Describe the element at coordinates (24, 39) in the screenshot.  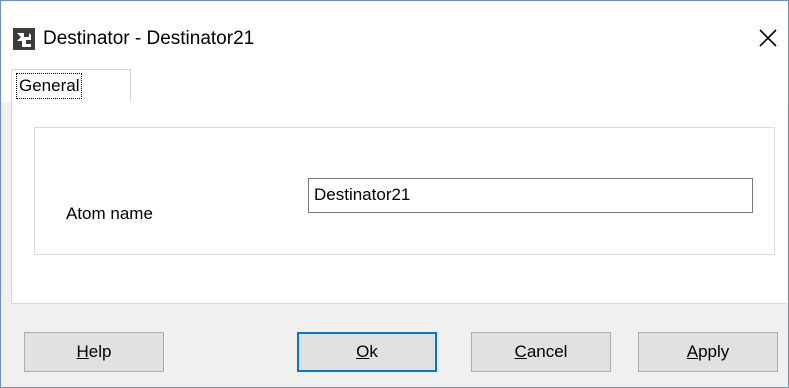
I see `destinator-app-icon` at that location.